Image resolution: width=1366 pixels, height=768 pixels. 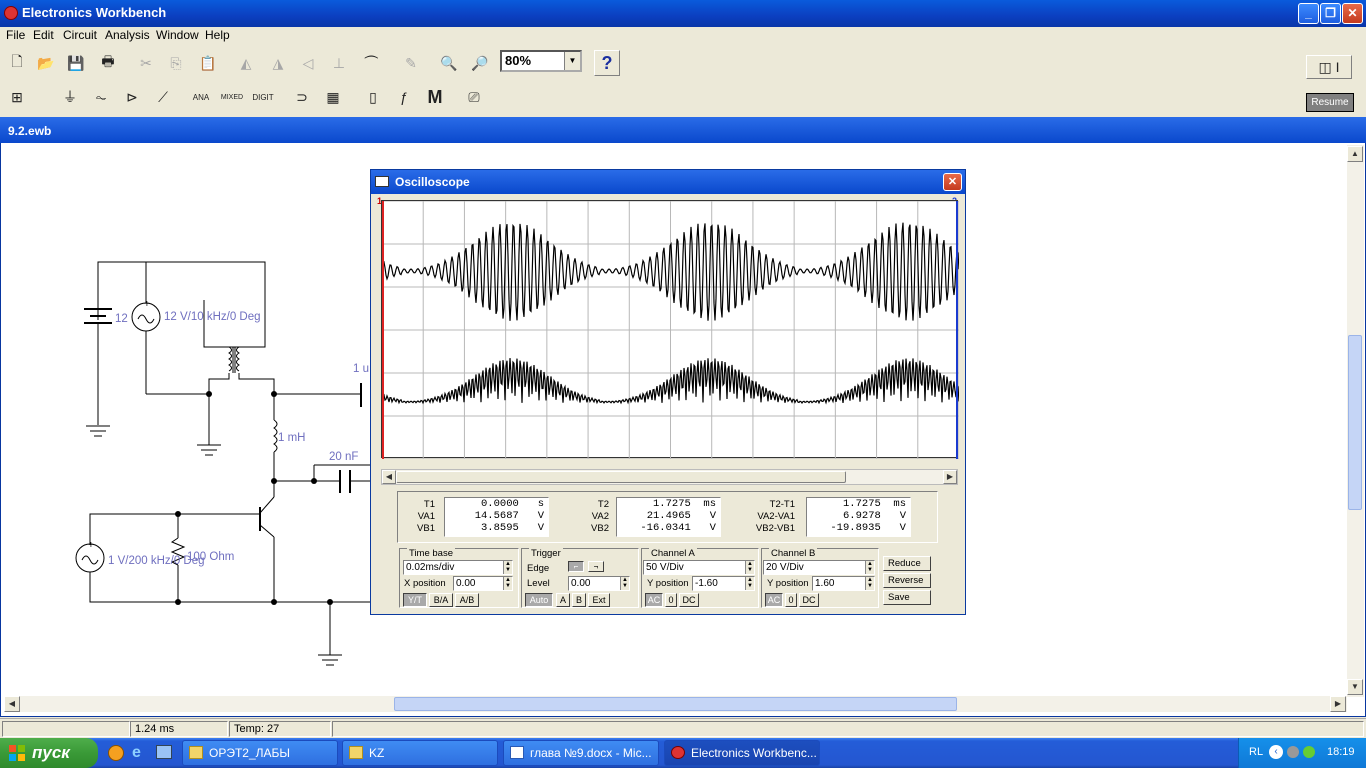 What do you see at coordinates (952, 182) in the screenshot?
I see `close-icon: ✕` at bounding box center [952, 182].